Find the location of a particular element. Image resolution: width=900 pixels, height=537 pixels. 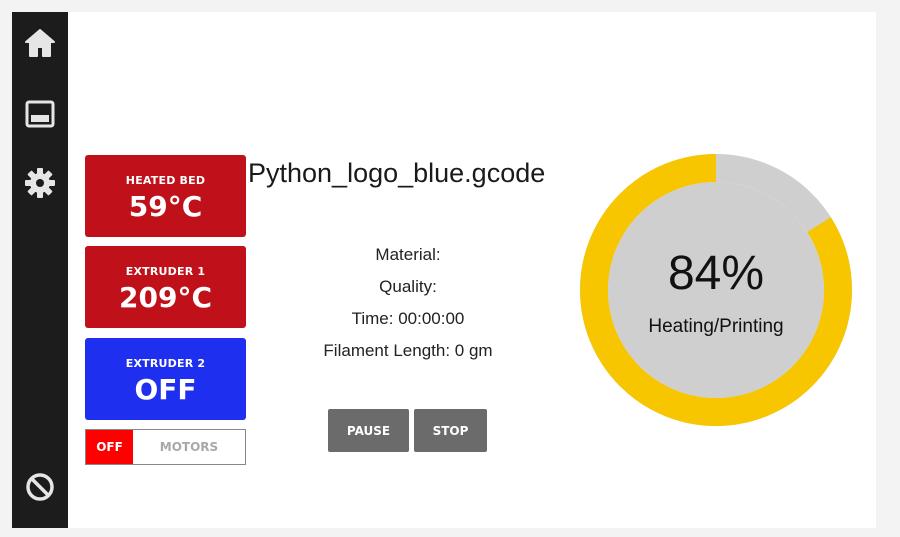

heated-bed-label: HEATED BED is located at coordinates (165, 180).